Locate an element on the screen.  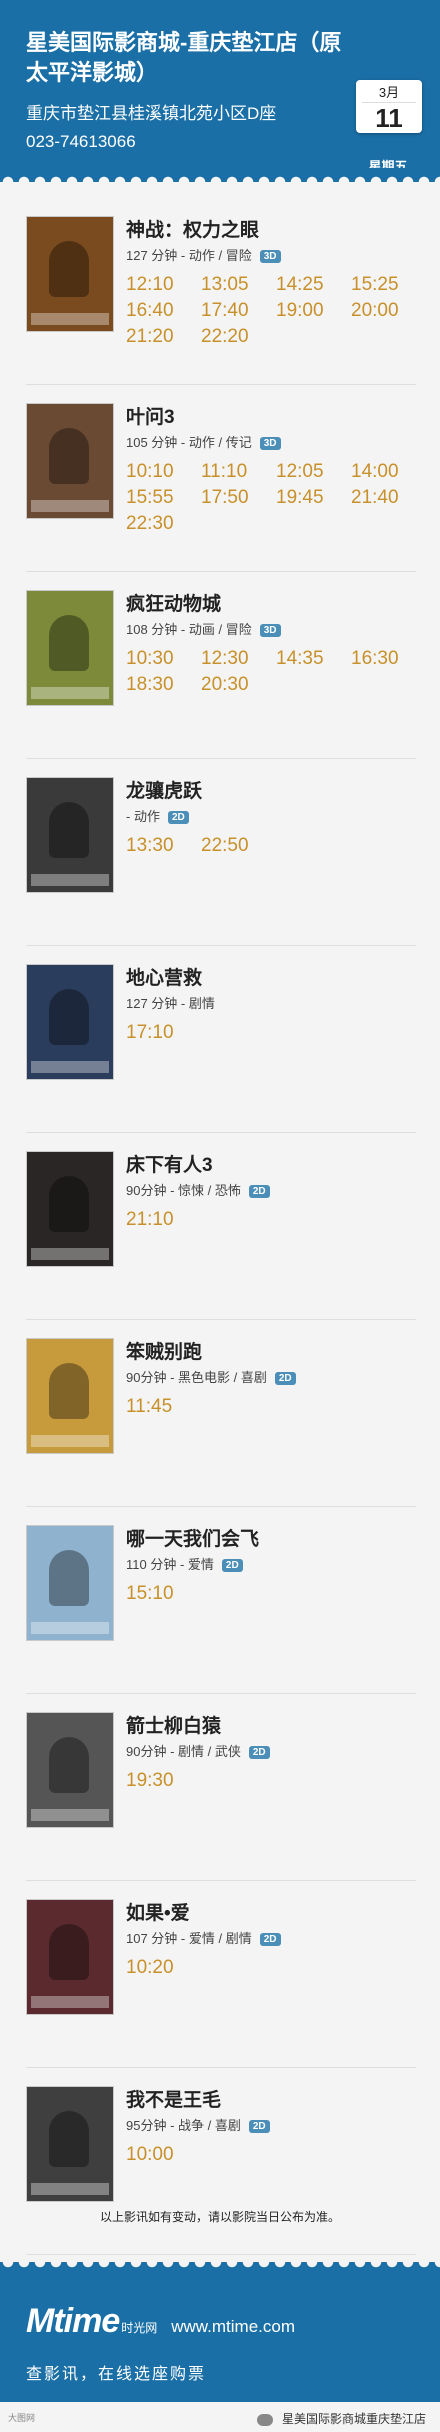
showtime: 10:10 is located at coordinates (163, 472).